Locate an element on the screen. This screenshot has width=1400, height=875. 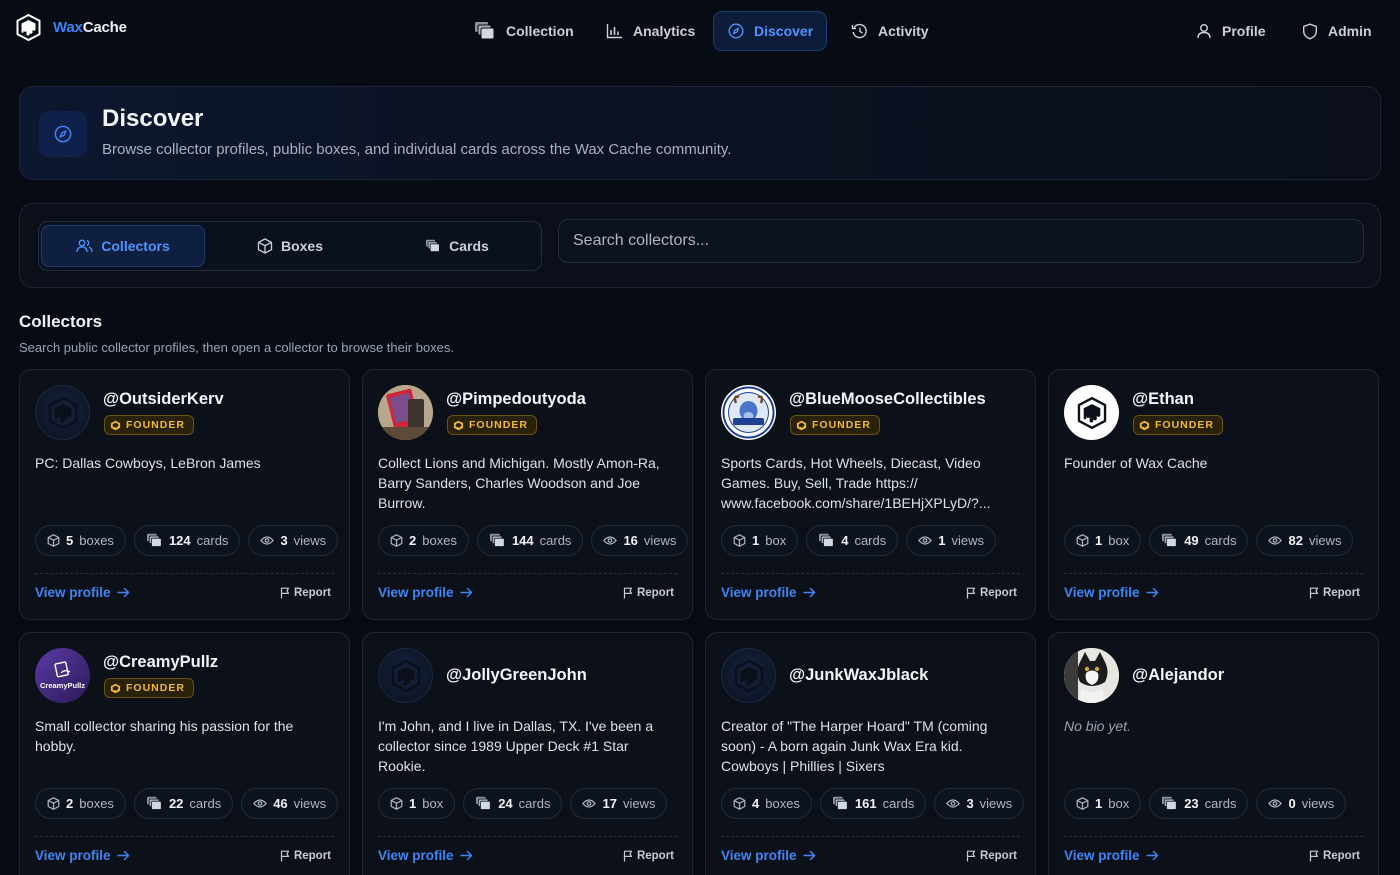
nav-collection: Collection is located at coordinates (524, 31).